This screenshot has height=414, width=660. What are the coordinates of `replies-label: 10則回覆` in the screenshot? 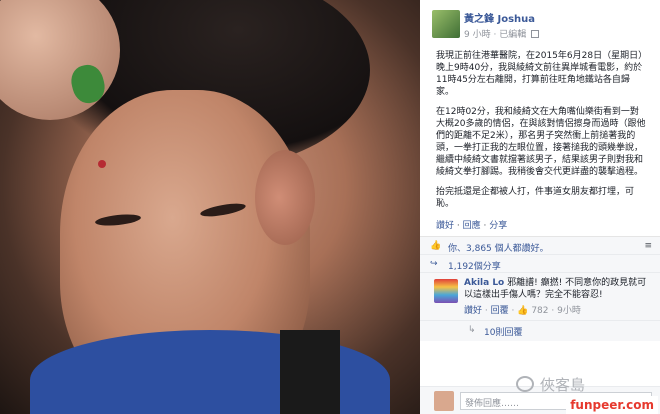 It's located at (503, 333).